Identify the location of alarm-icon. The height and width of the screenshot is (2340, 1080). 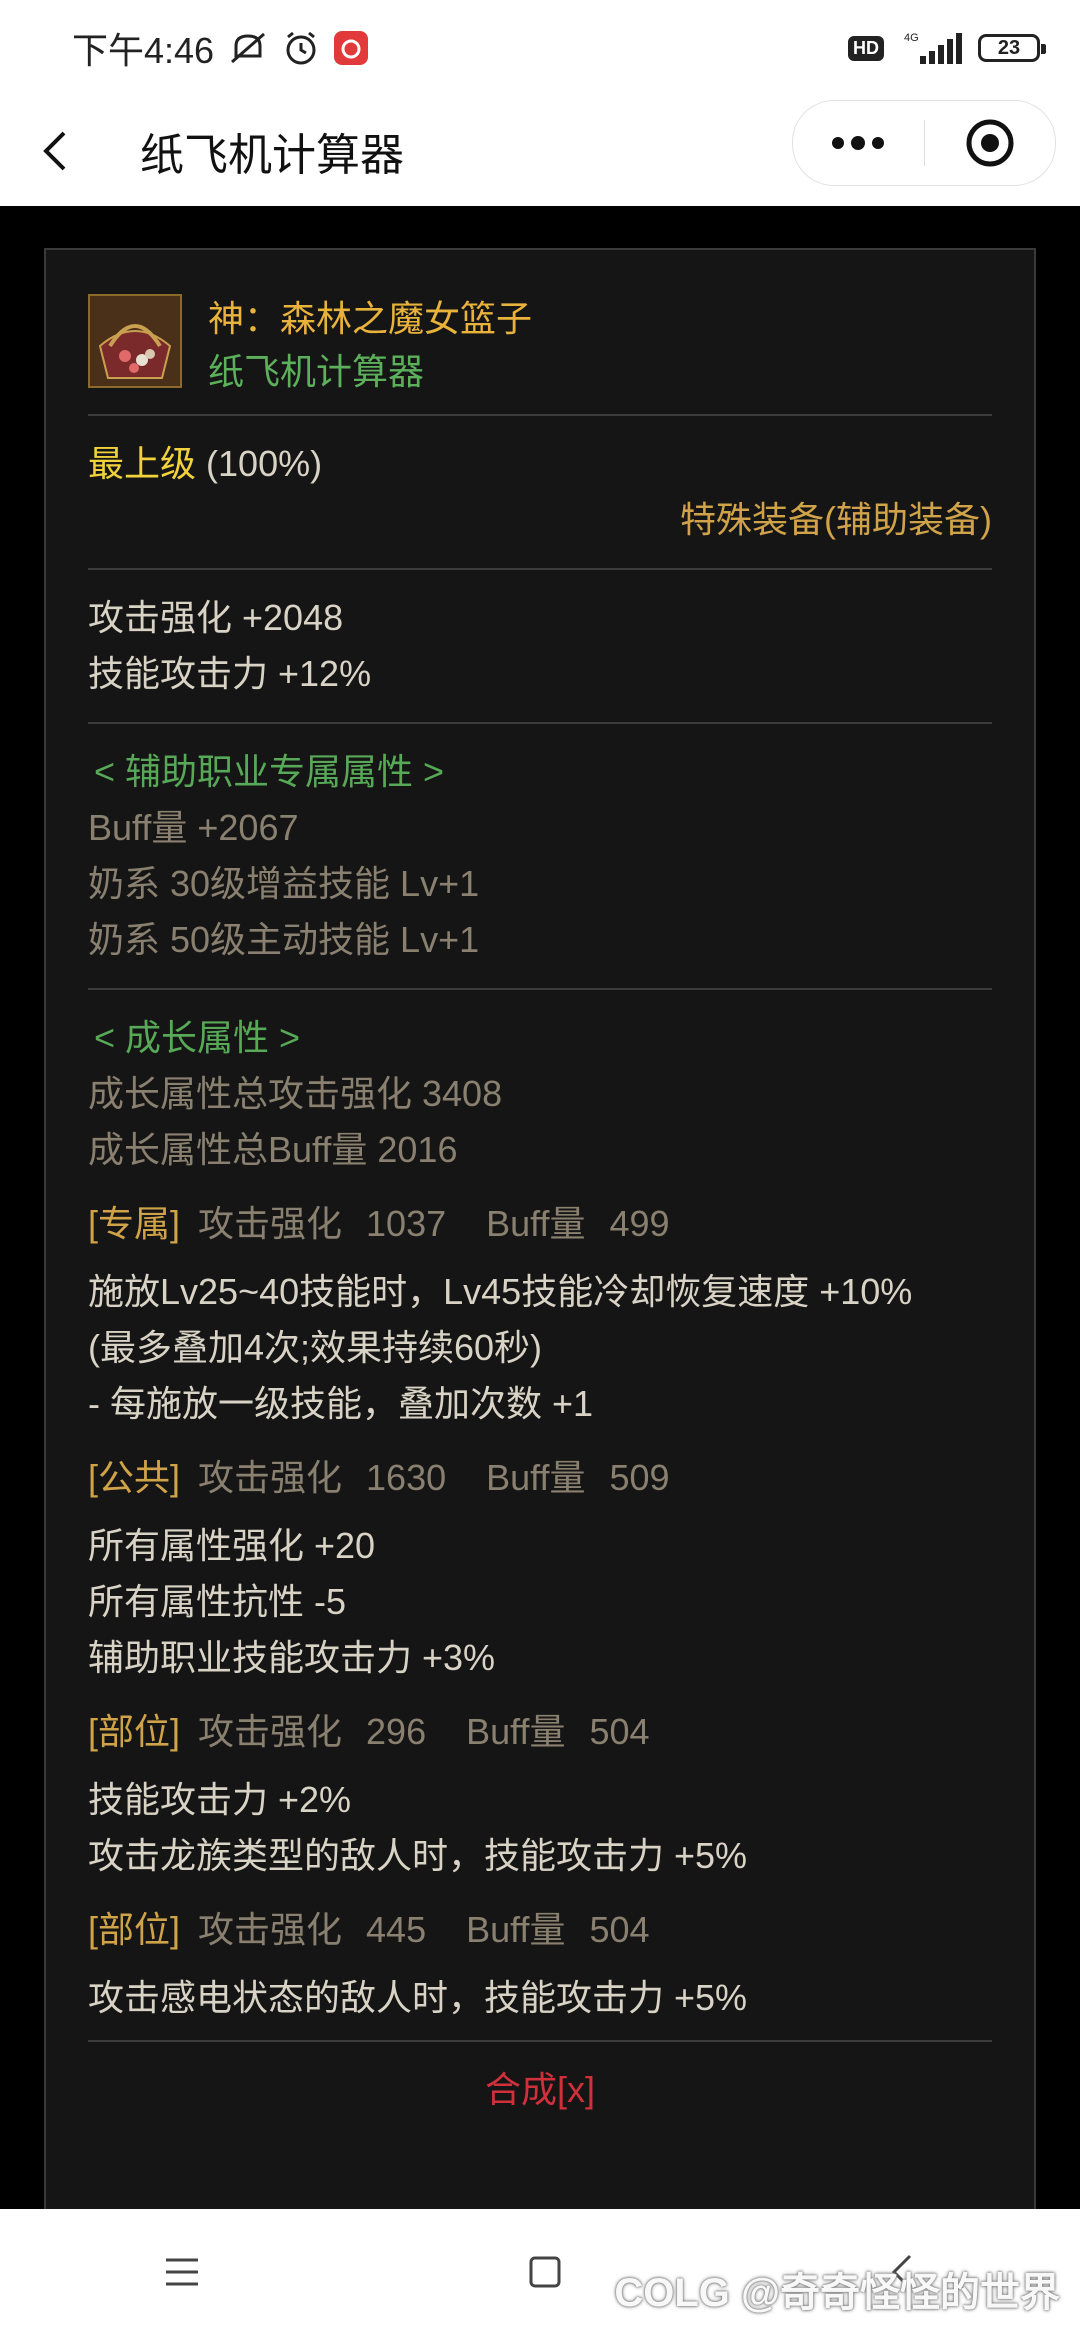
(301, 48).